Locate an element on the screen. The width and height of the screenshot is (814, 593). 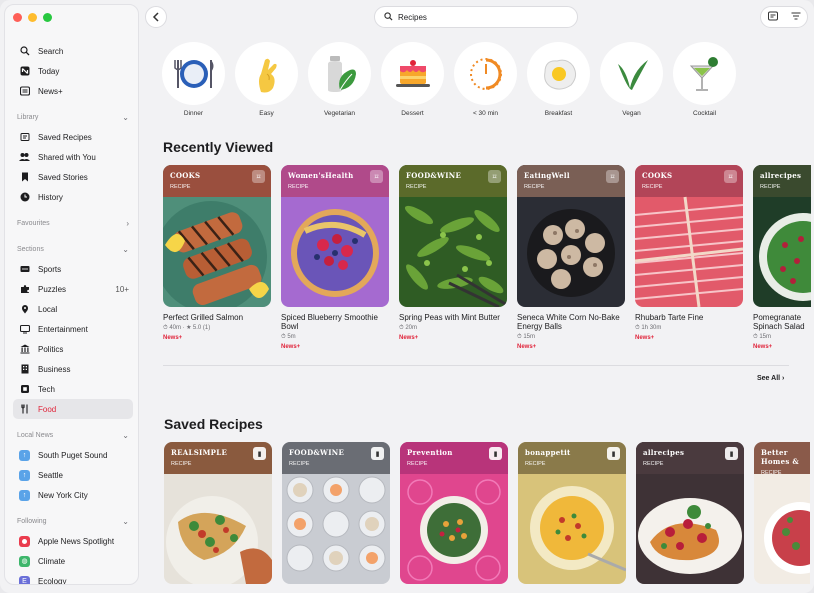
sidebar-item-shared-with-you: Shared with You is located at coordinates (73, 157).